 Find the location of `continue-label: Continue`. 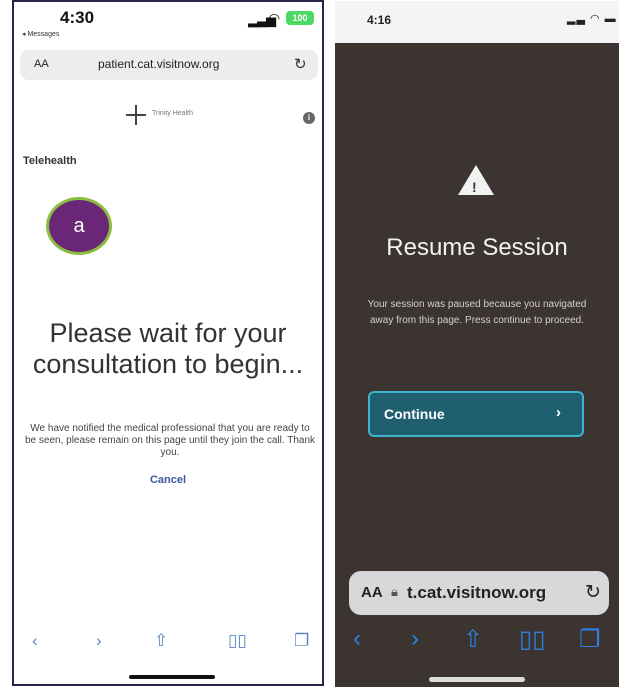

continue-label: Continue is located at coordinates (414, 414).